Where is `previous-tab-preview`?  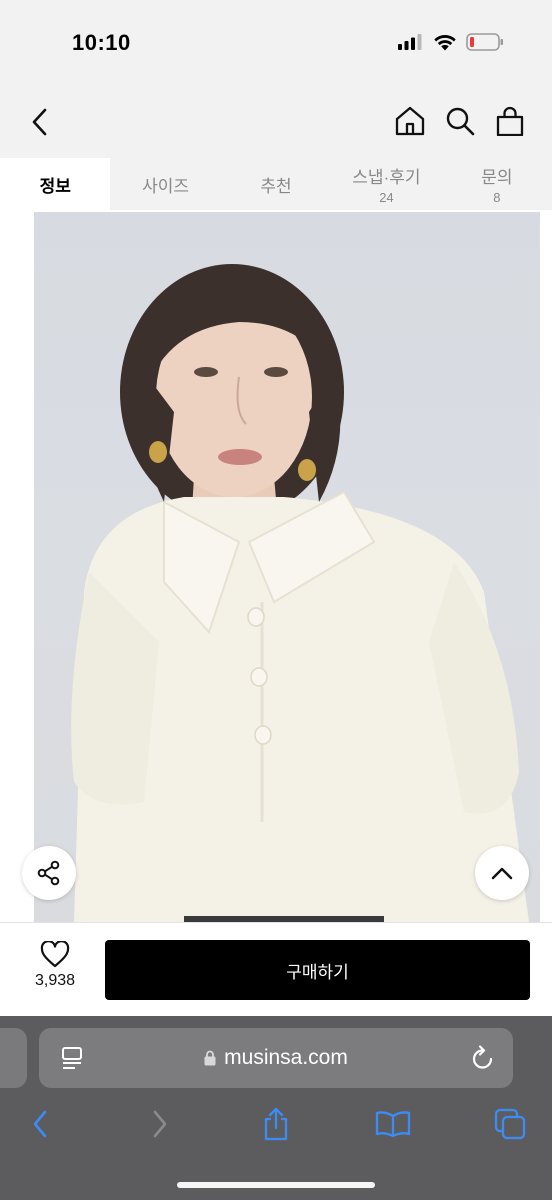
previous-tab-preview is located at coordinates (13, 1058).